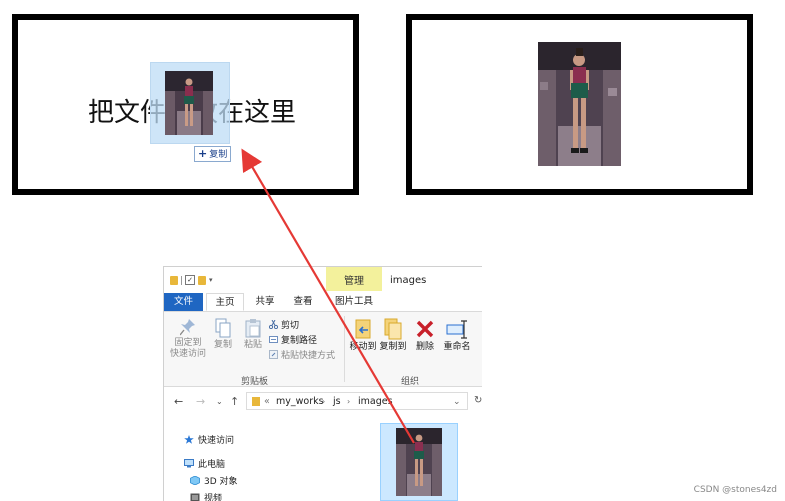 The width and height of the screenshot is (785, 501). What do you see at coordinates (200, 401) in the screenshot?
I see `forward-arrow-icon: →` at bounding box center [200, 401].